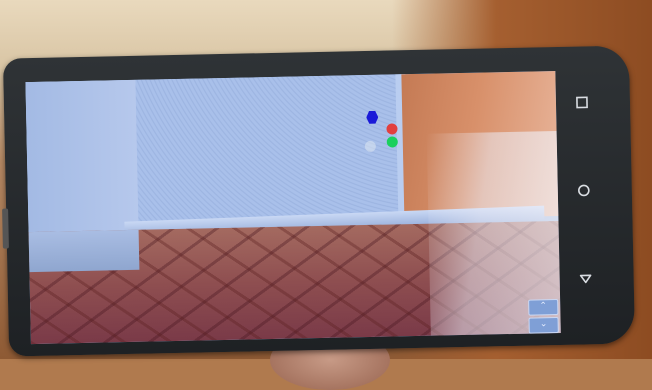 This screenshot has width=652, height=390. I want to click on circle-icon, so click(584, 190).